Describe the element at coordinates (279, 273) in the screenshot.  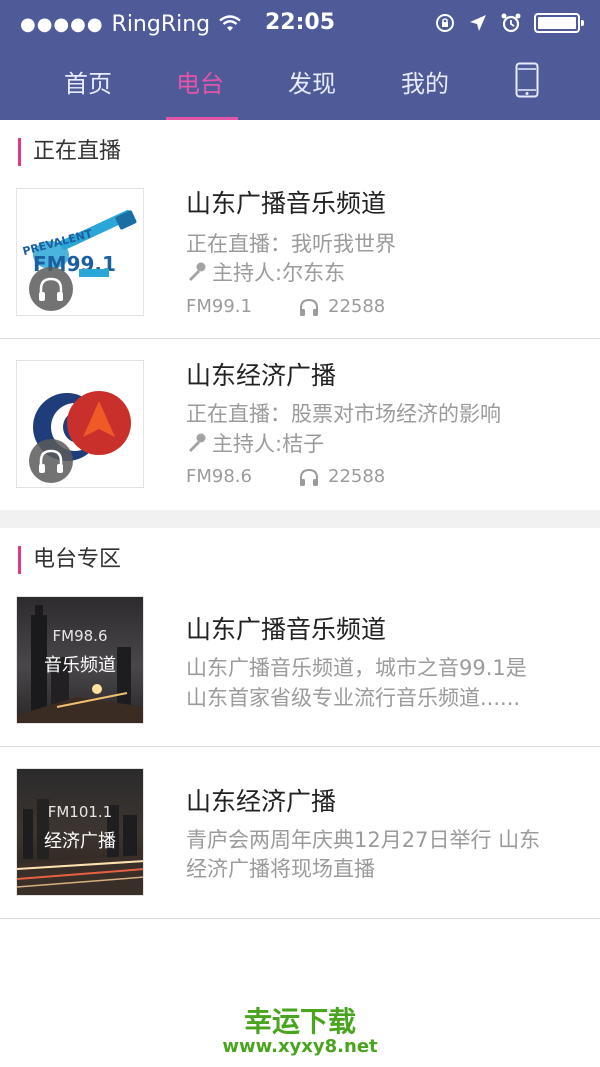
I see `host-name: 主持人:尔东东` at that location.